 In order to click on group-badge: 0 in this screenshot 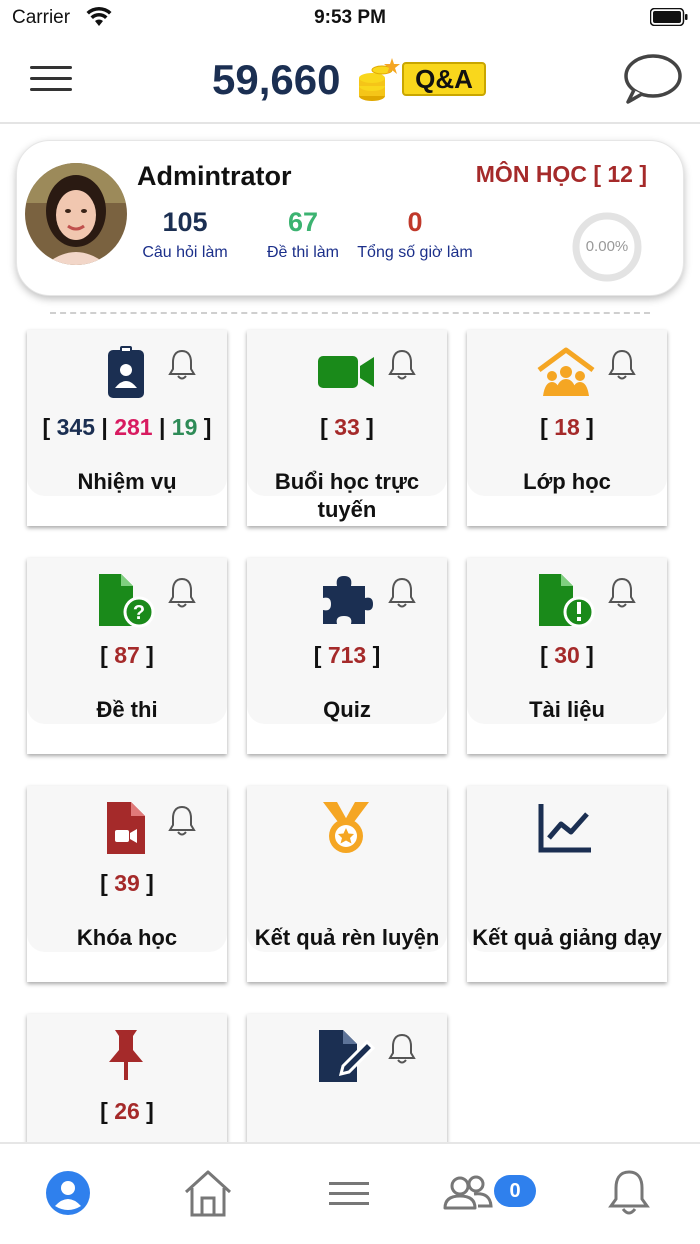, I will do `click(515, 1191)`.